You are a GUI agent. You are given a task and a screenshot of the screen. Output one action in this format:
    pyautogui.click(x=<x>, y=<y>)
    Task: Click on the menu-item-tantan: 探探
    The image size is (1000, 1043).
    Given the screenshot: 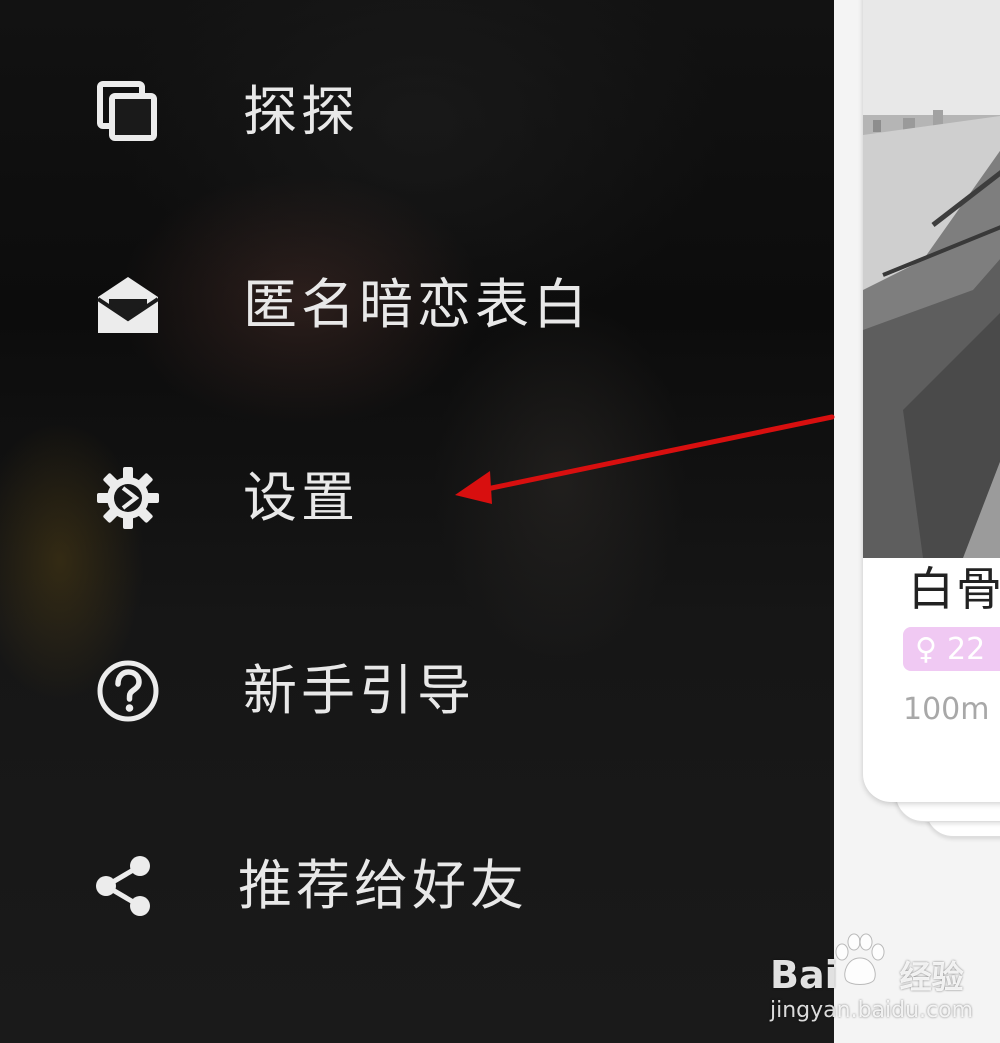 What is the action you would take?
    pyautogui.click(x=417, y=112)
    